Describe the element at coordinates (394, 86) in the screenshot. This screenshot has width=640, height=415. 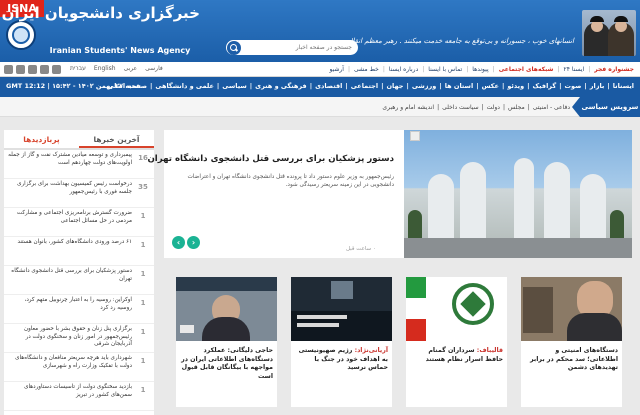
I see `cat-world: جهان` at that location.